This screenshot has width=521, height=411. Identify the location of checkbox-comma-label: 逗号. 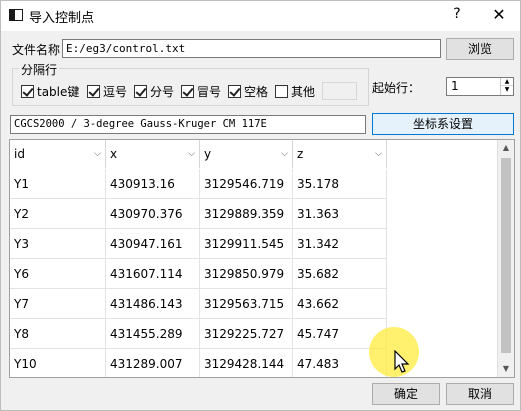
(115, 91).